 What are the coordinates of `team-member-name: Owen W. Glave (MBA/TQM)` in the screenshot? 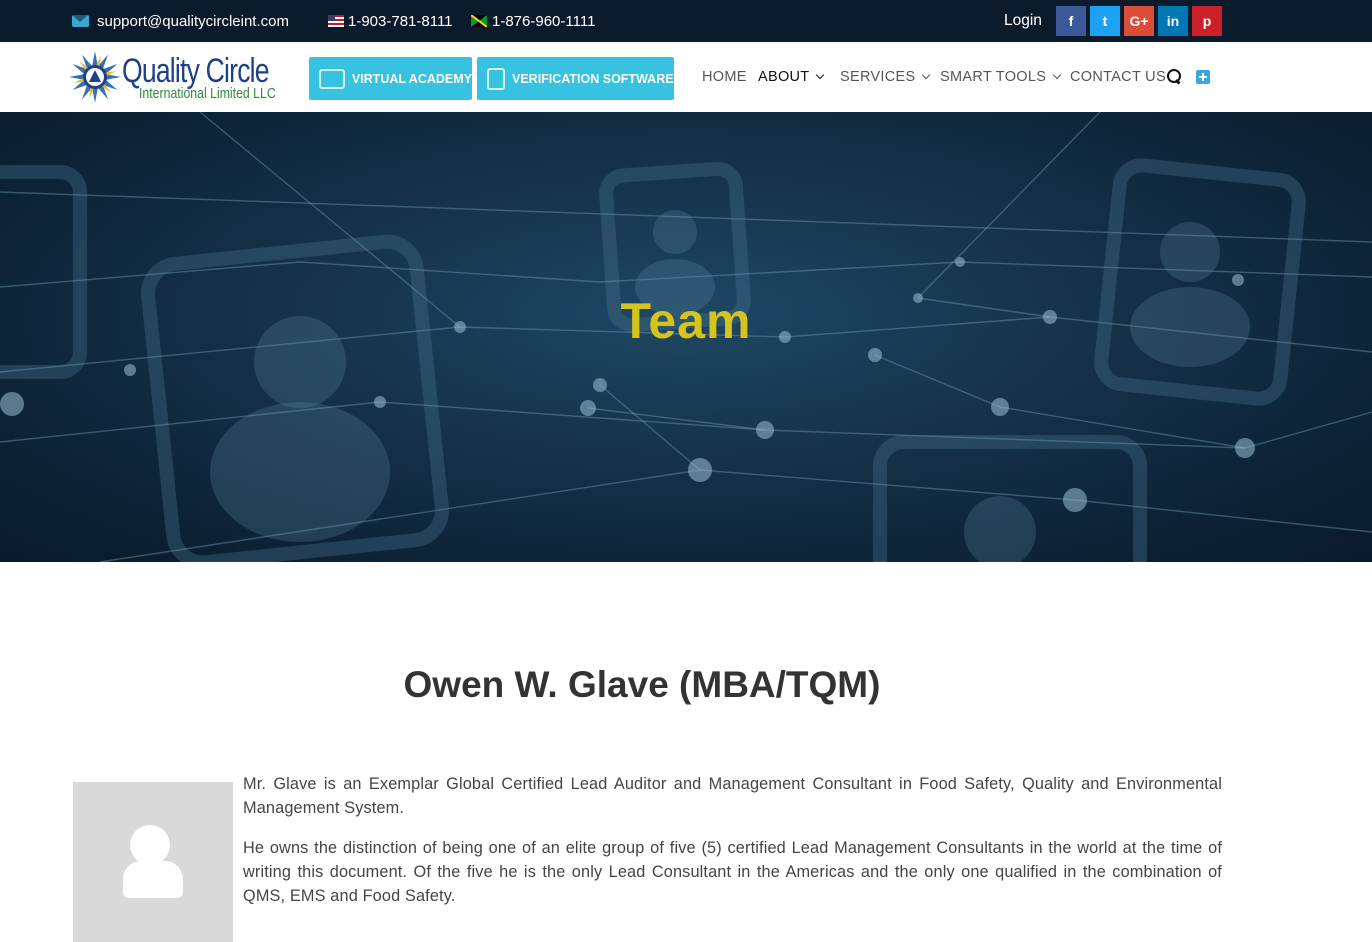 It's located at (642, 684).